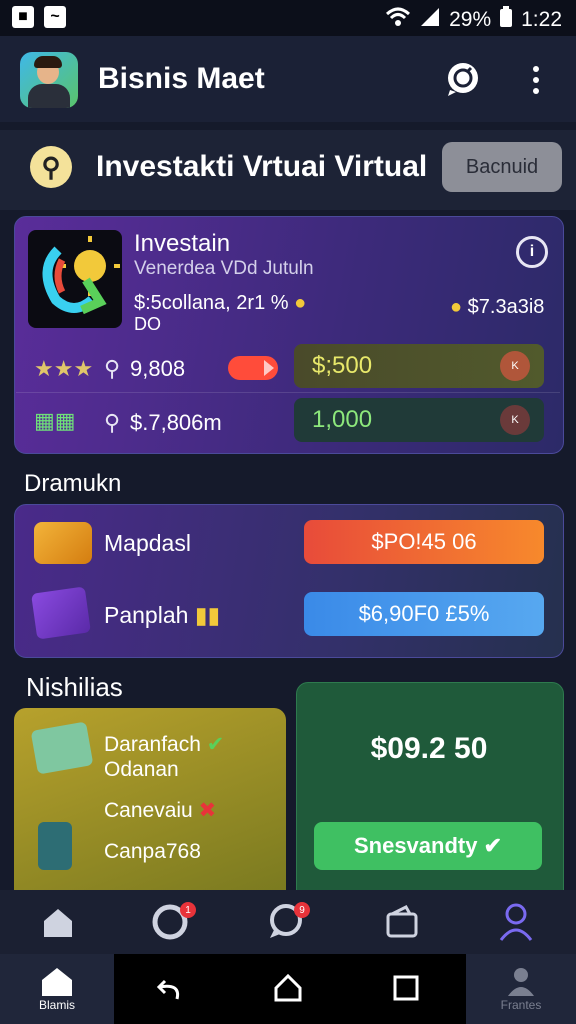 The image size is (576, 1024). I want to click on signal-icon, so click(430, 20).